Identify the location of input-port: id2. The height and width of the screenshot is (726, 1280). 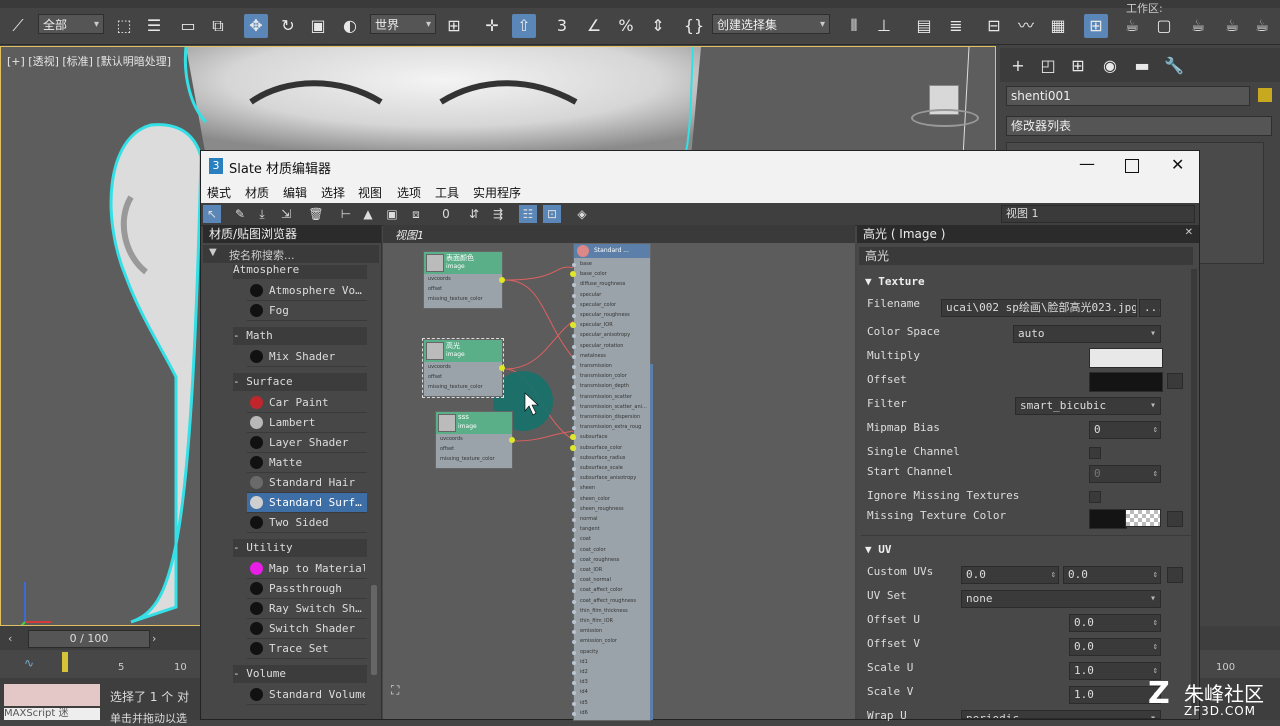
(584, 672).